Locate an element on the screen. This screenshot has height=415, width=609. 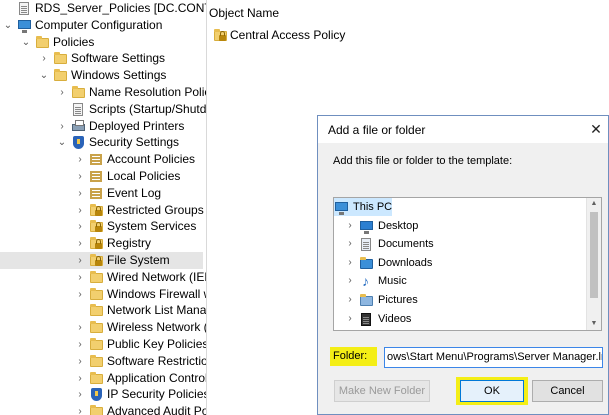
close-icon: ✕ is located at coordinates (596, 129).